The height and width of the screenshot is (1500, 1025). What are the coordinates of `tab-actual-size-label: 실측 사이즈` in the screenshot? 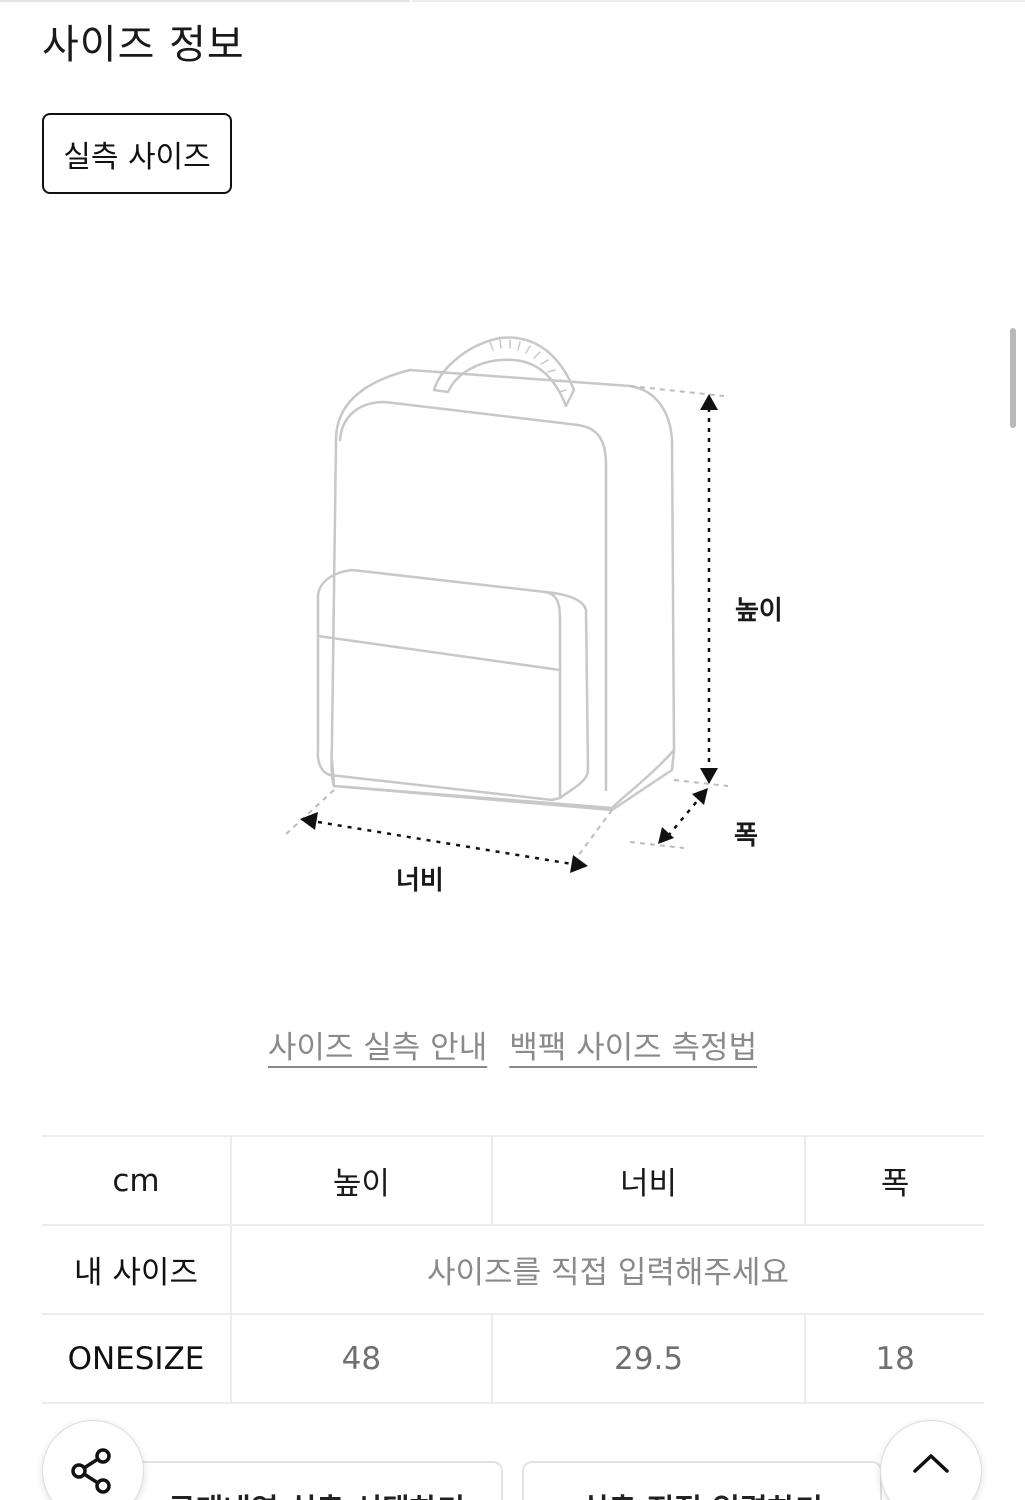 It's located at (137, 157).